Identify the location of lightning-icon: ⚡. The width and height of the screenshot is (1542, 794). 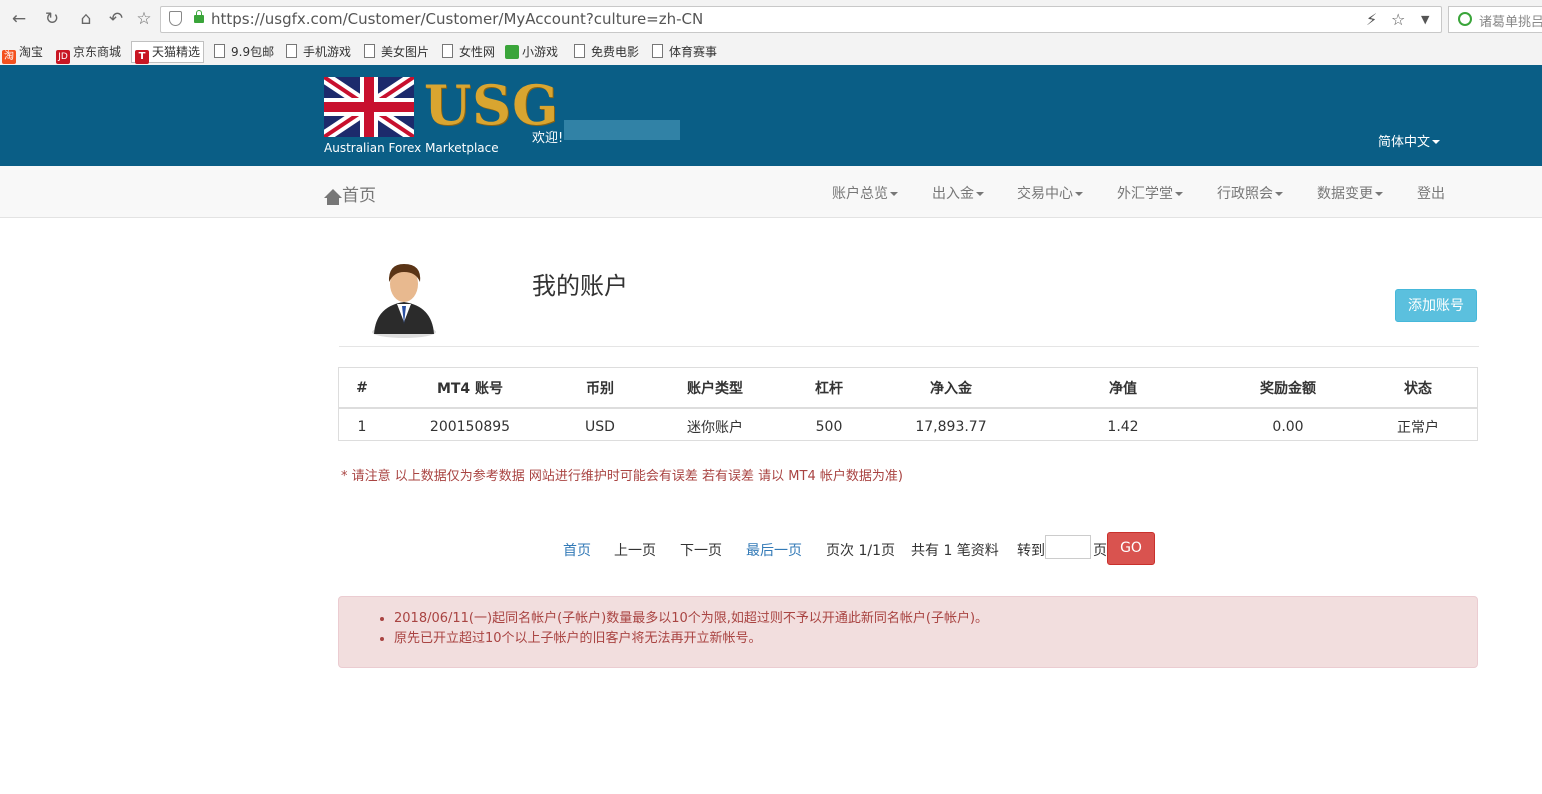
(1371, 19).